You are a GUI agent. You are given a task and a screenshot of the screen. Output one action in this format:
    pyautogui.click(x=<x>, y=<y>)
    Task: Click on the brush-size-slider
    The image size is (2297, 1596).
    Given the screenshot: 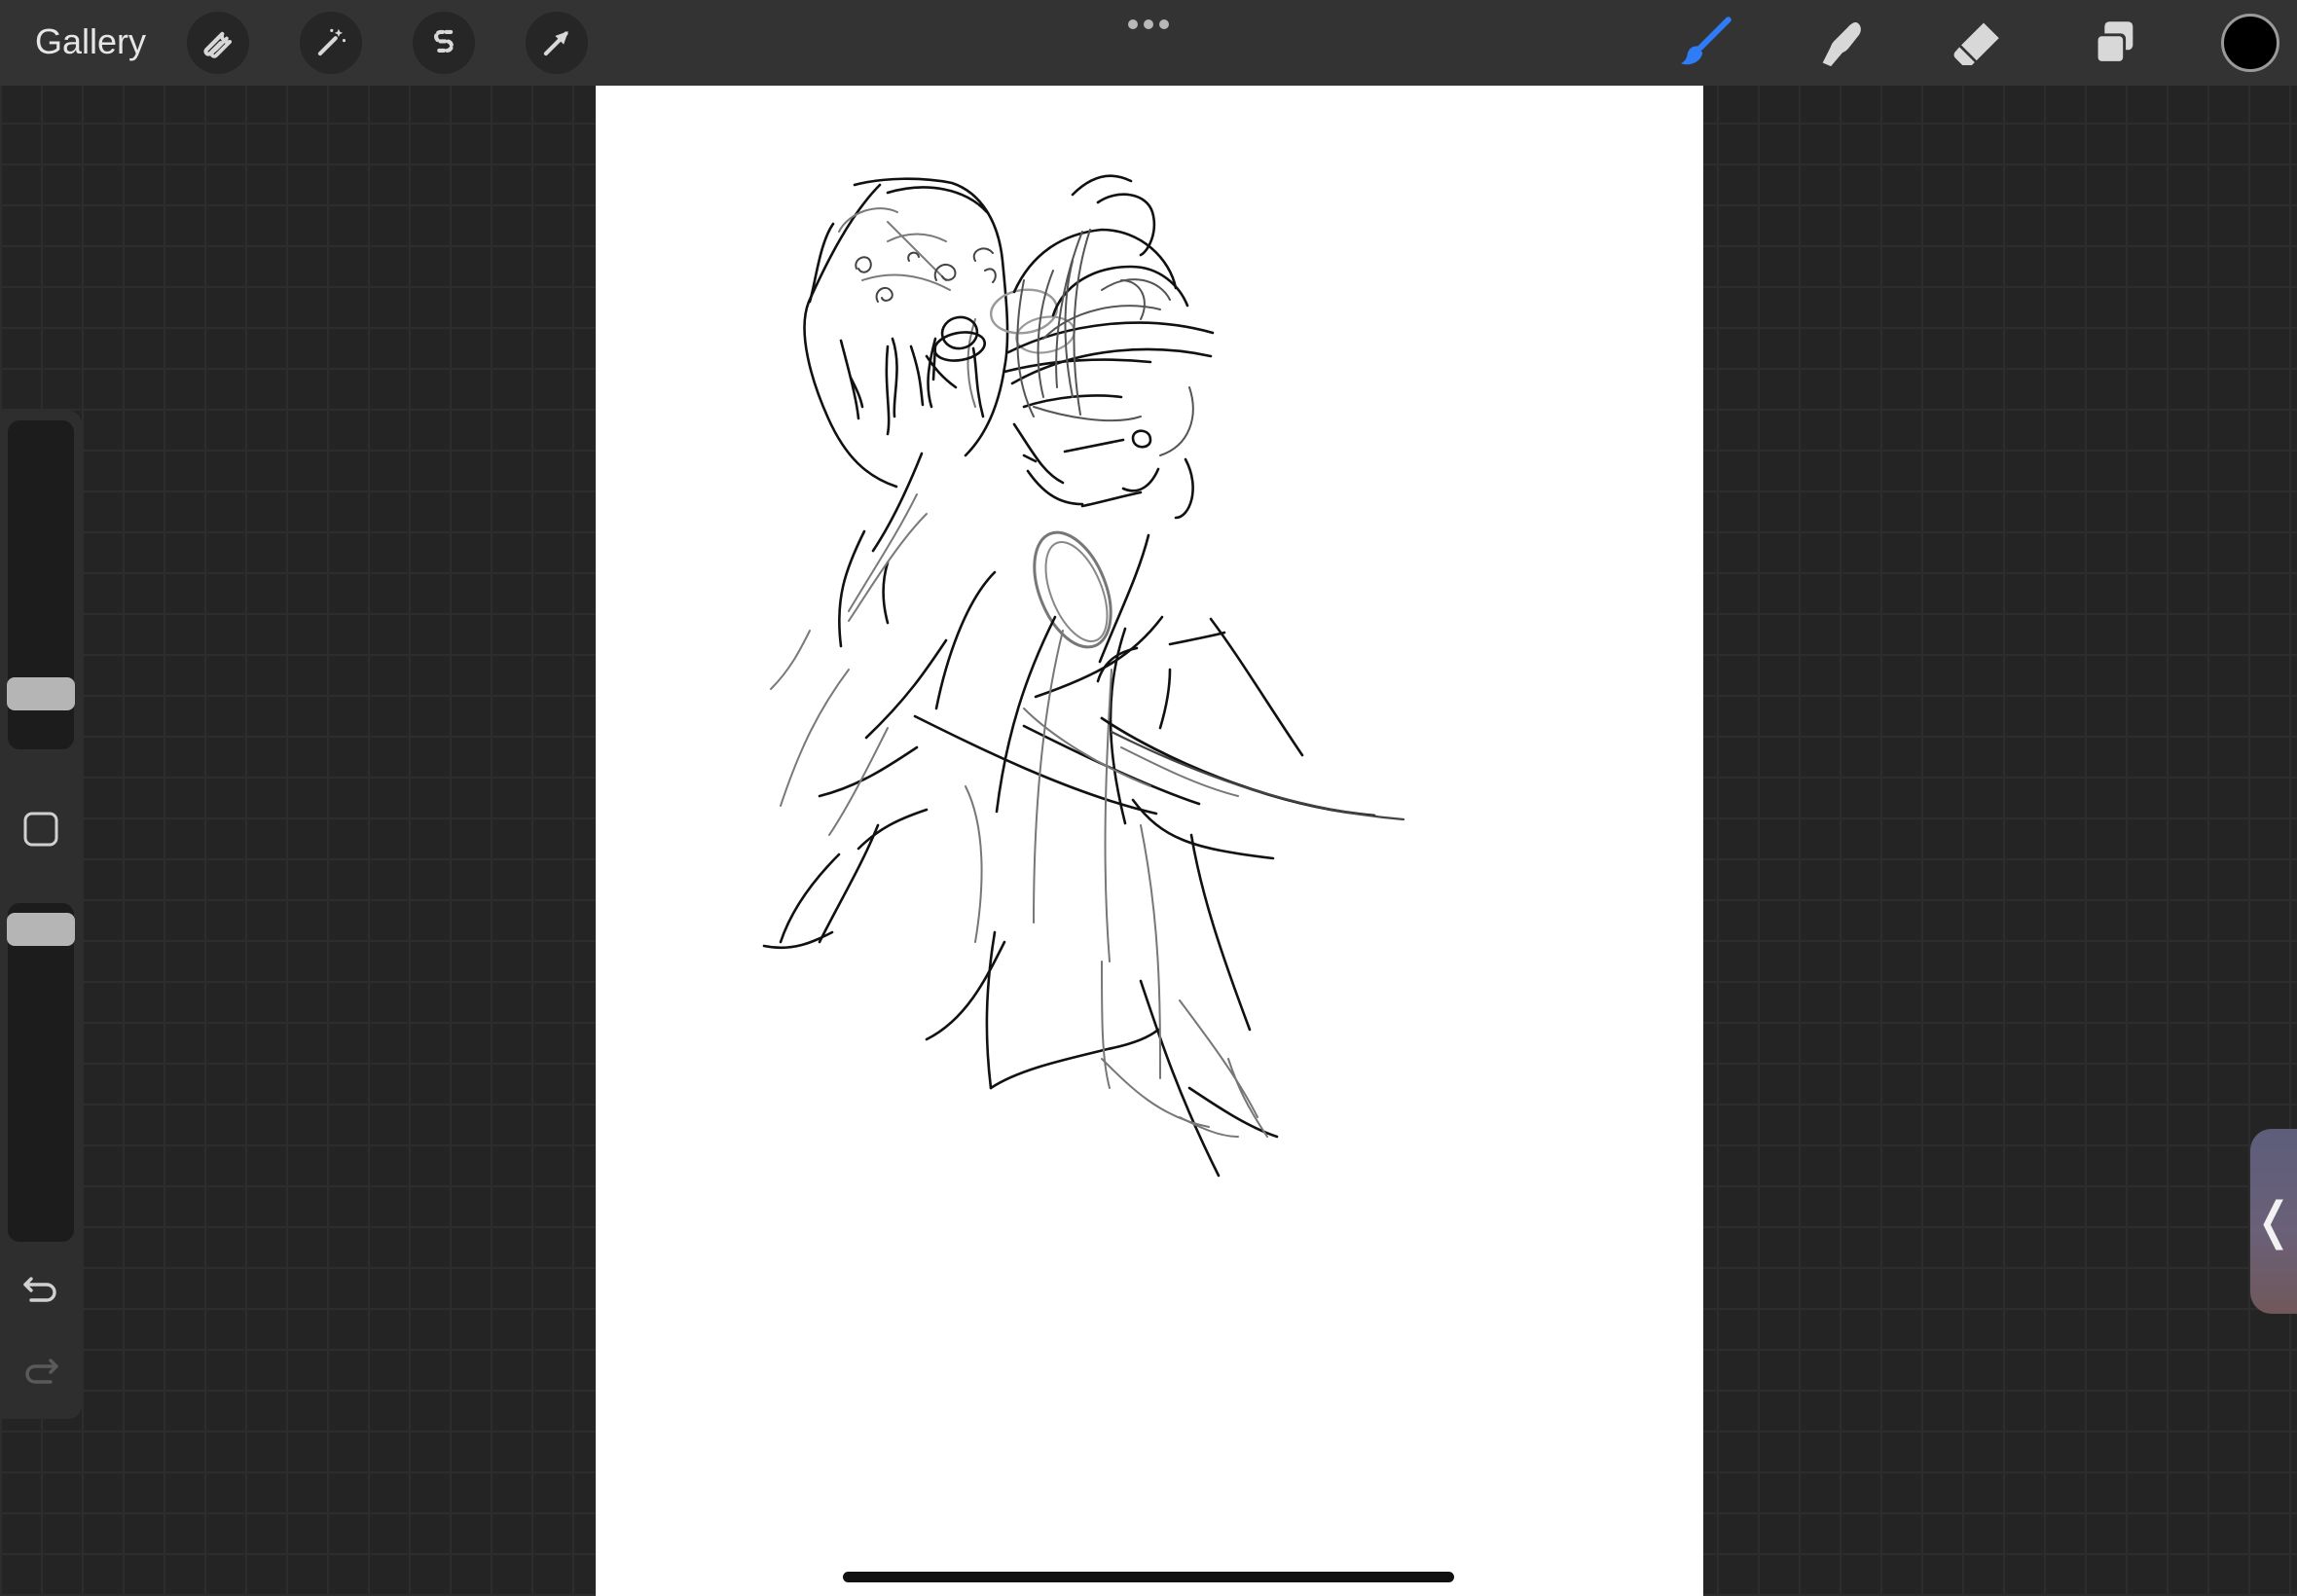 What is the action you would take?
    pyautogui.click(x=41, y=584)
    